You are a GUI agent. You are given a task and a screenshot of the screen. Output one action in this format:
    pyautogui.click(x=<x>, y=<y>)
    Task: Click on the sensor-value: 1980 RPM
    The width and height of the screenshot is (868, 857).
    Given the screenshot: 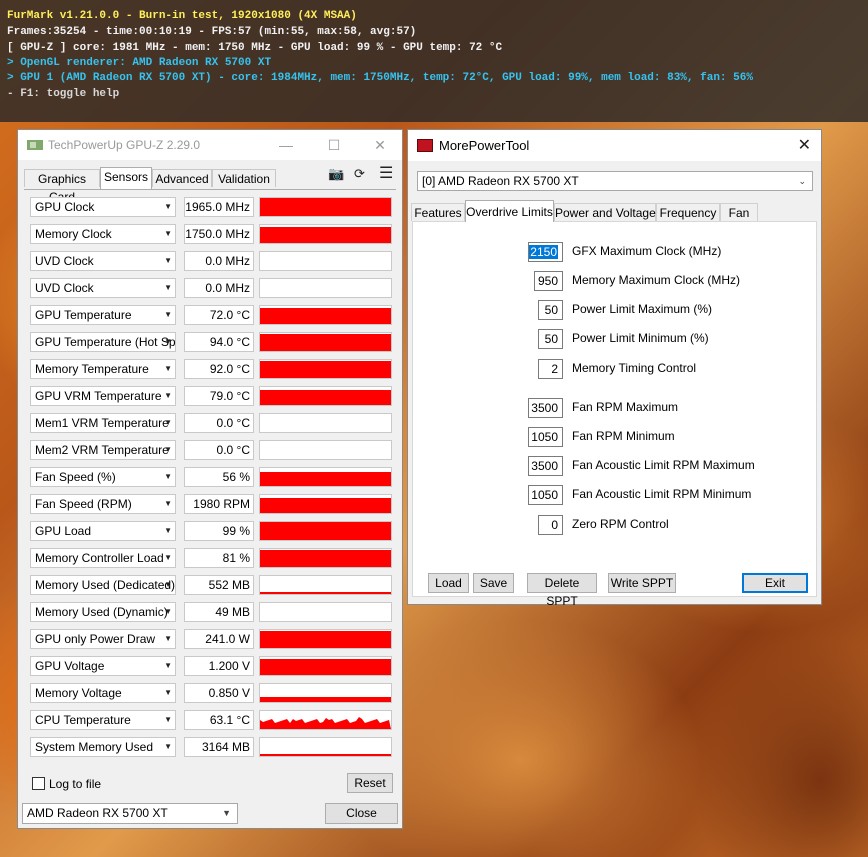 What is the action you would take?
    pyautogui.click(x=219, y=504)
    